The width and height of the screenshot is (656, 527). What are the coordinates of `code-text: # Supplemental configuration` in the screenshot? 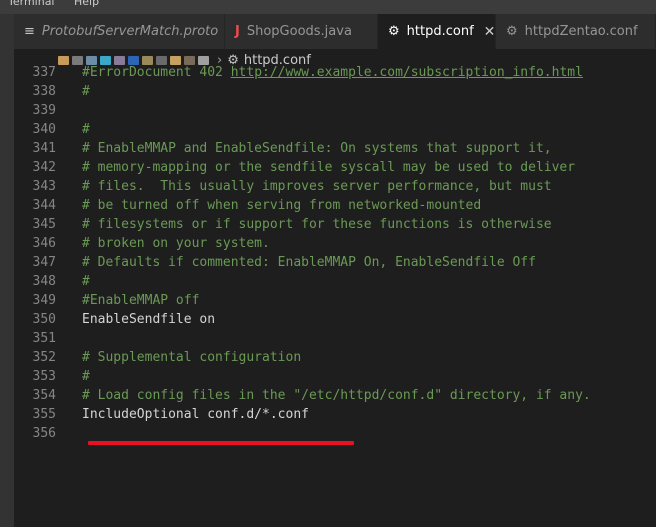 It's located at (192, 357).